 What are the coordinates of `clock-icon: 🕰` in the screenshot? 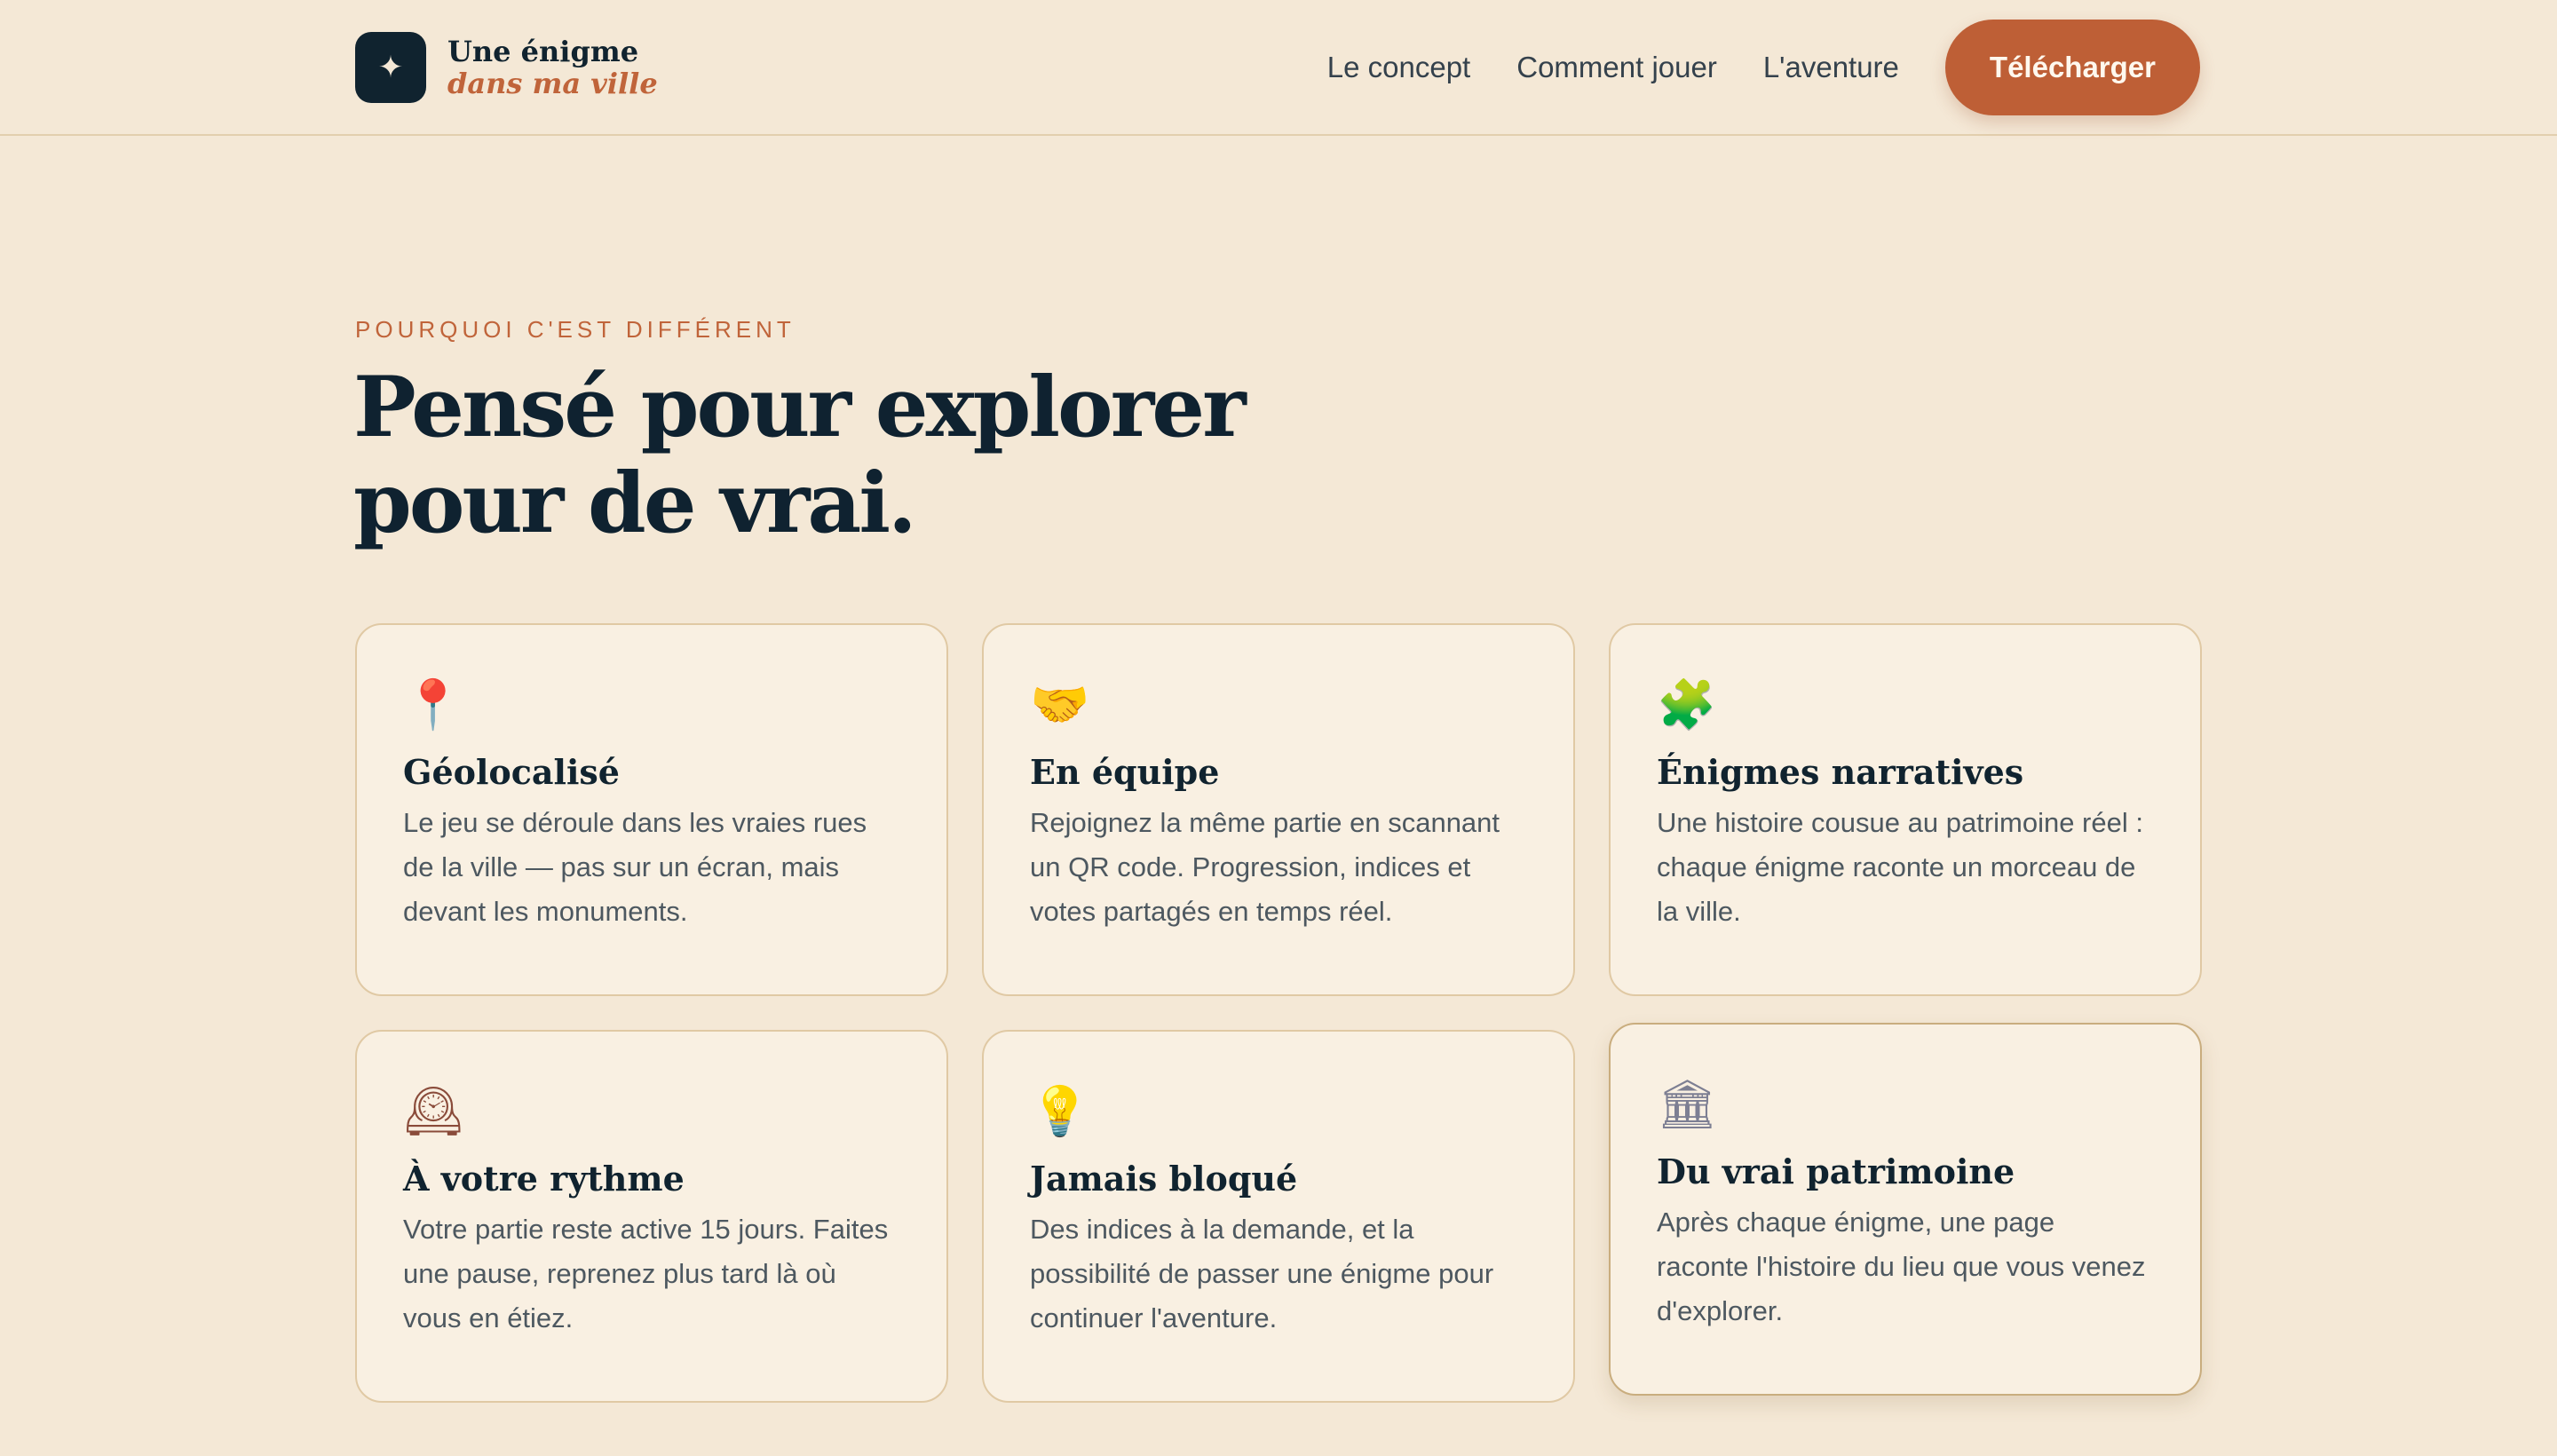 It's located at (433, 1111).